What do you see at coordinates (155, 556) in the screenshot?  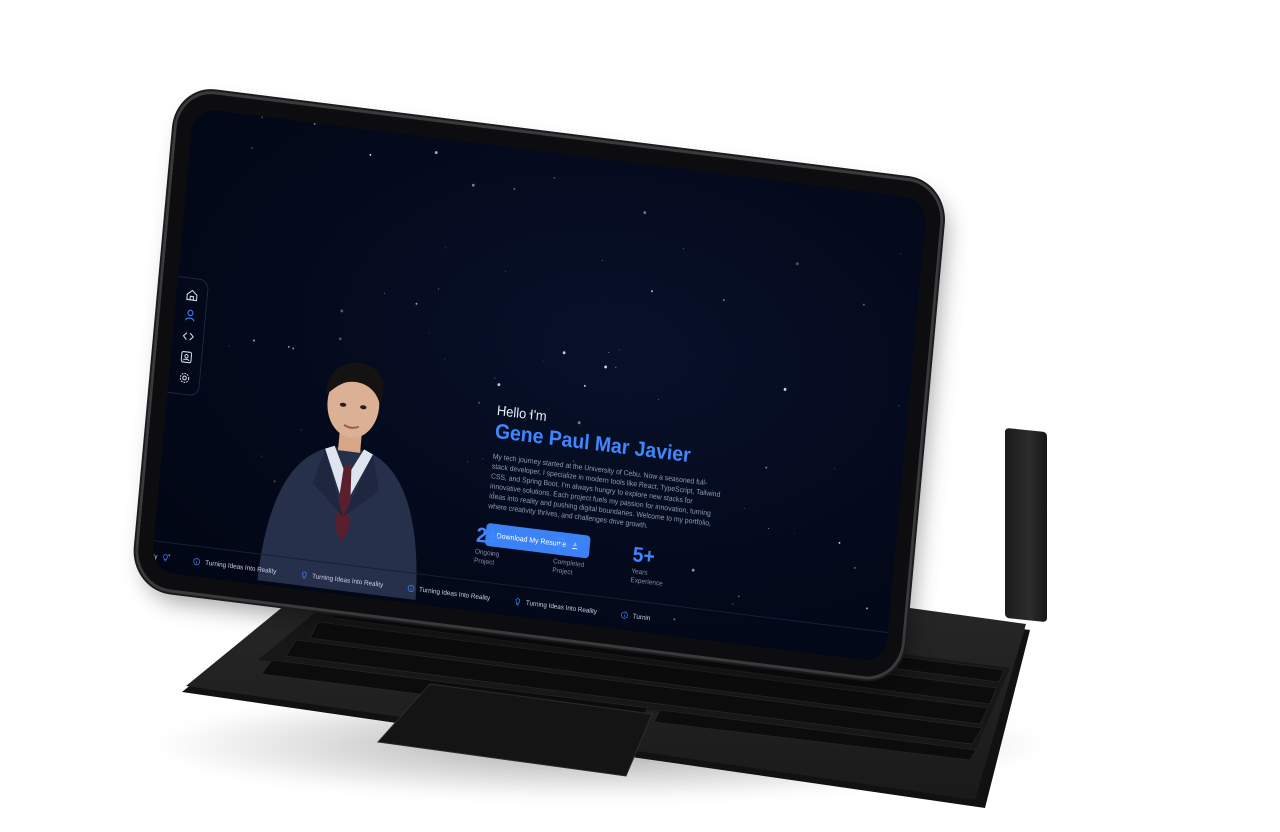 I see `marquee-text: ty` at bounding box center [155, 556].